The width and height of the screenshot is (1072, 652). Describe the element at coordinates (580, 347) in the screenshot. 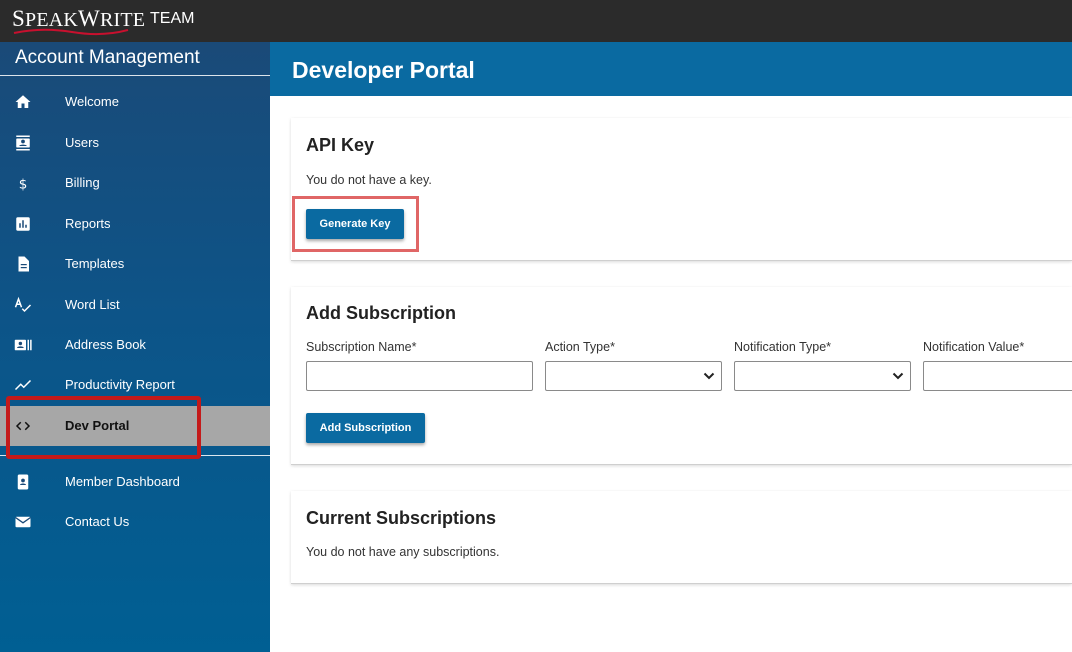

I see `action-type-label: Action Type*` at that location.